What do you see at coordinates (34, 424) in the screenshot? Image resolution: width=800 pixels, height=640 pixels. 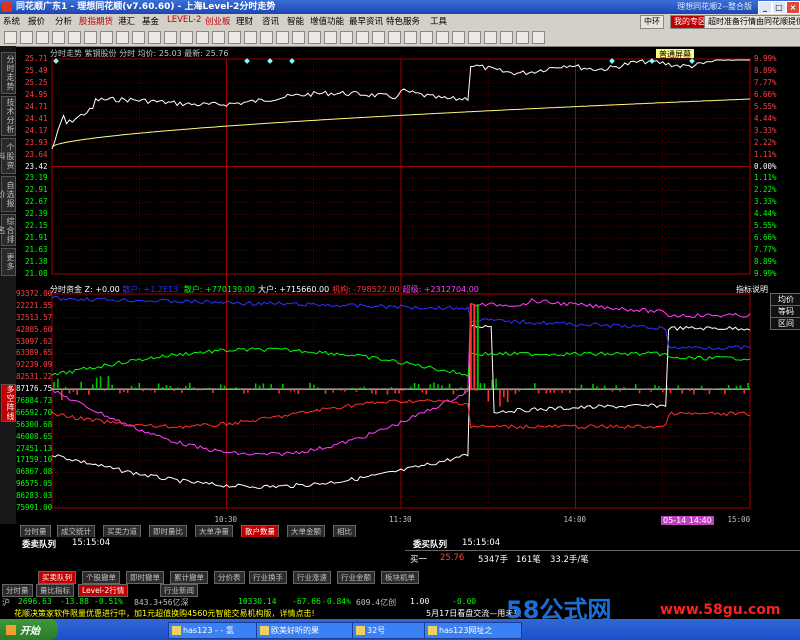 I see `fund-axis-label: 56300.68` at bounding box center [34, 424].